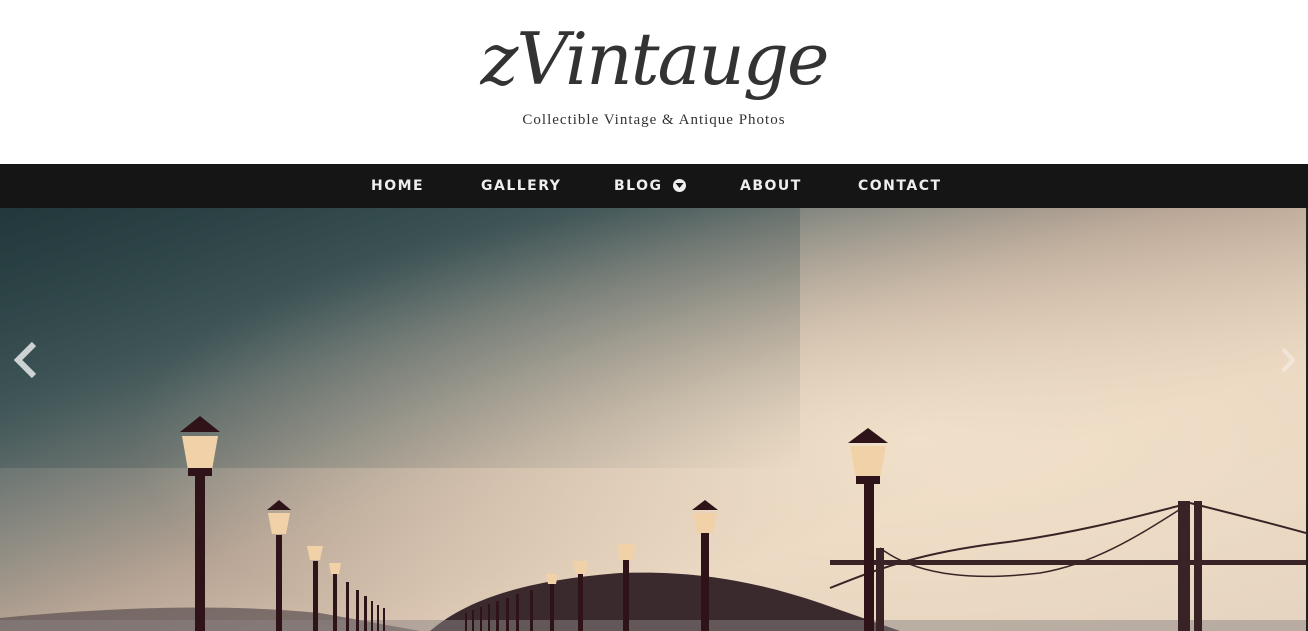 The image size is (1308, 631). Describe the element at coordinates (654, 120) in the screenshot. I see `site-tagline: Collectible Vintage & Antique Photos` at that location.